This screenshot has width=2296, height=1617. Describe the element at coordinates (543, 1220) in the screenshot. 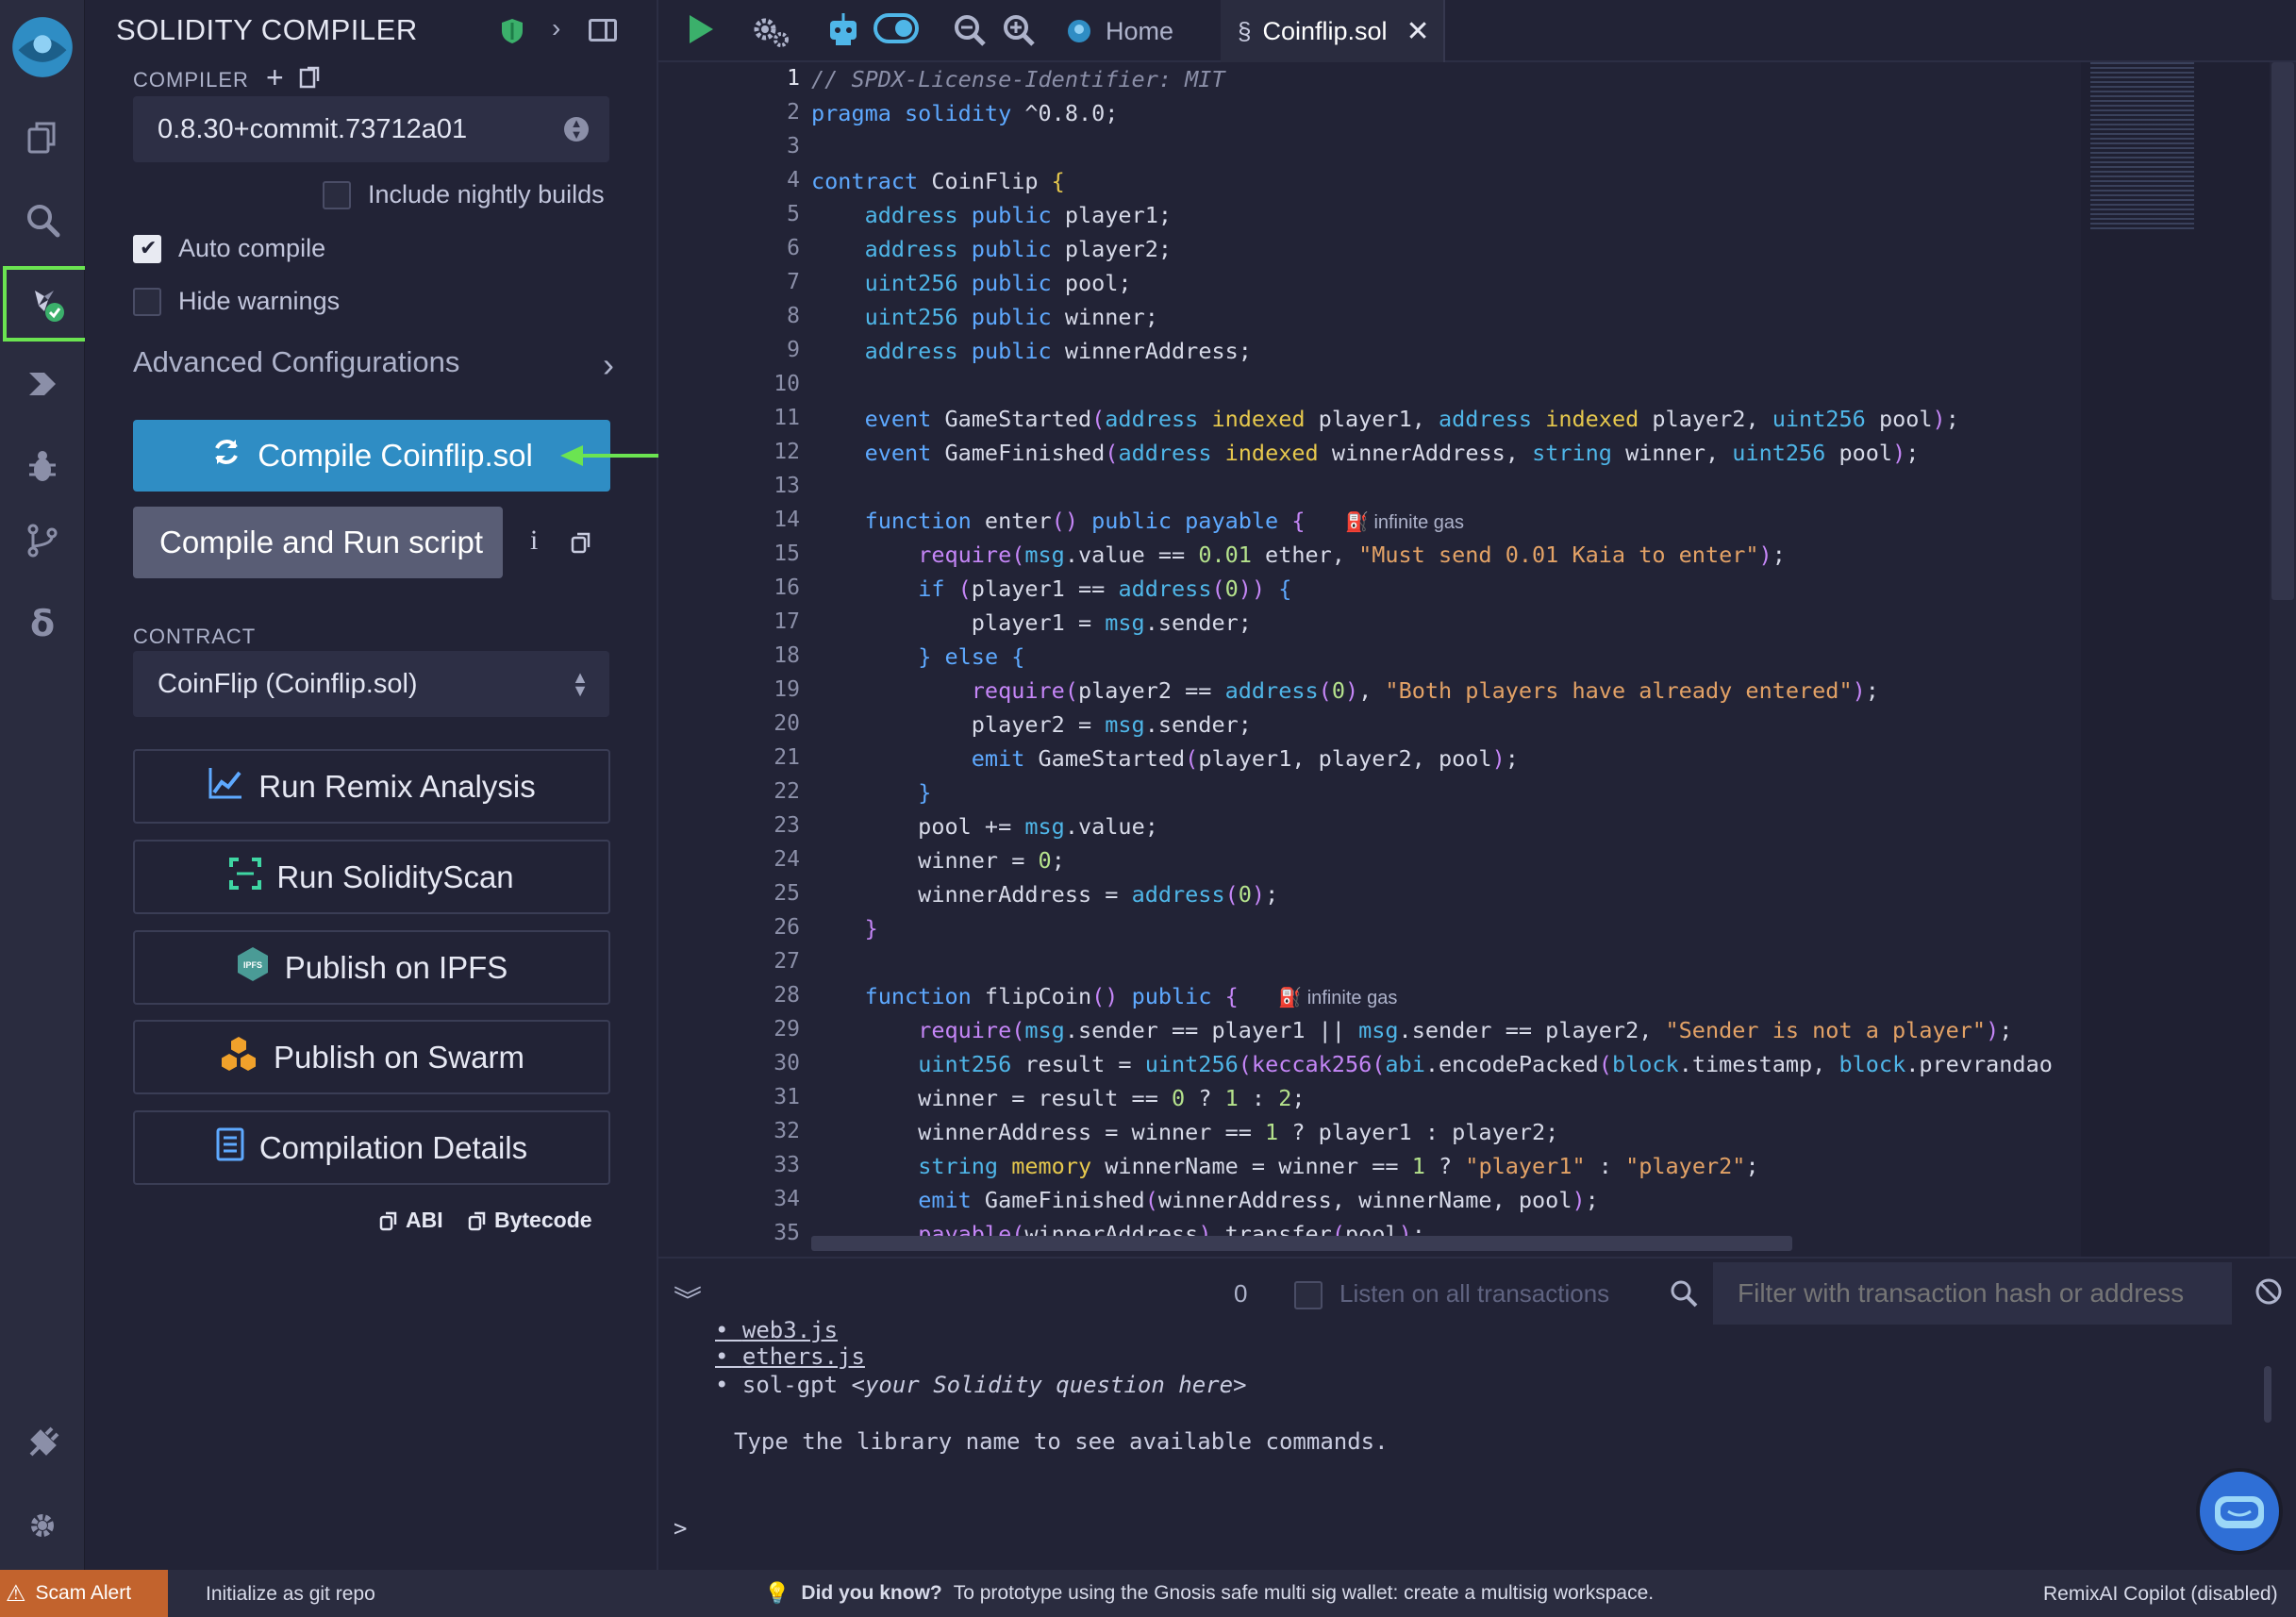

I see `bytecode-label: Bytecode` at that location.